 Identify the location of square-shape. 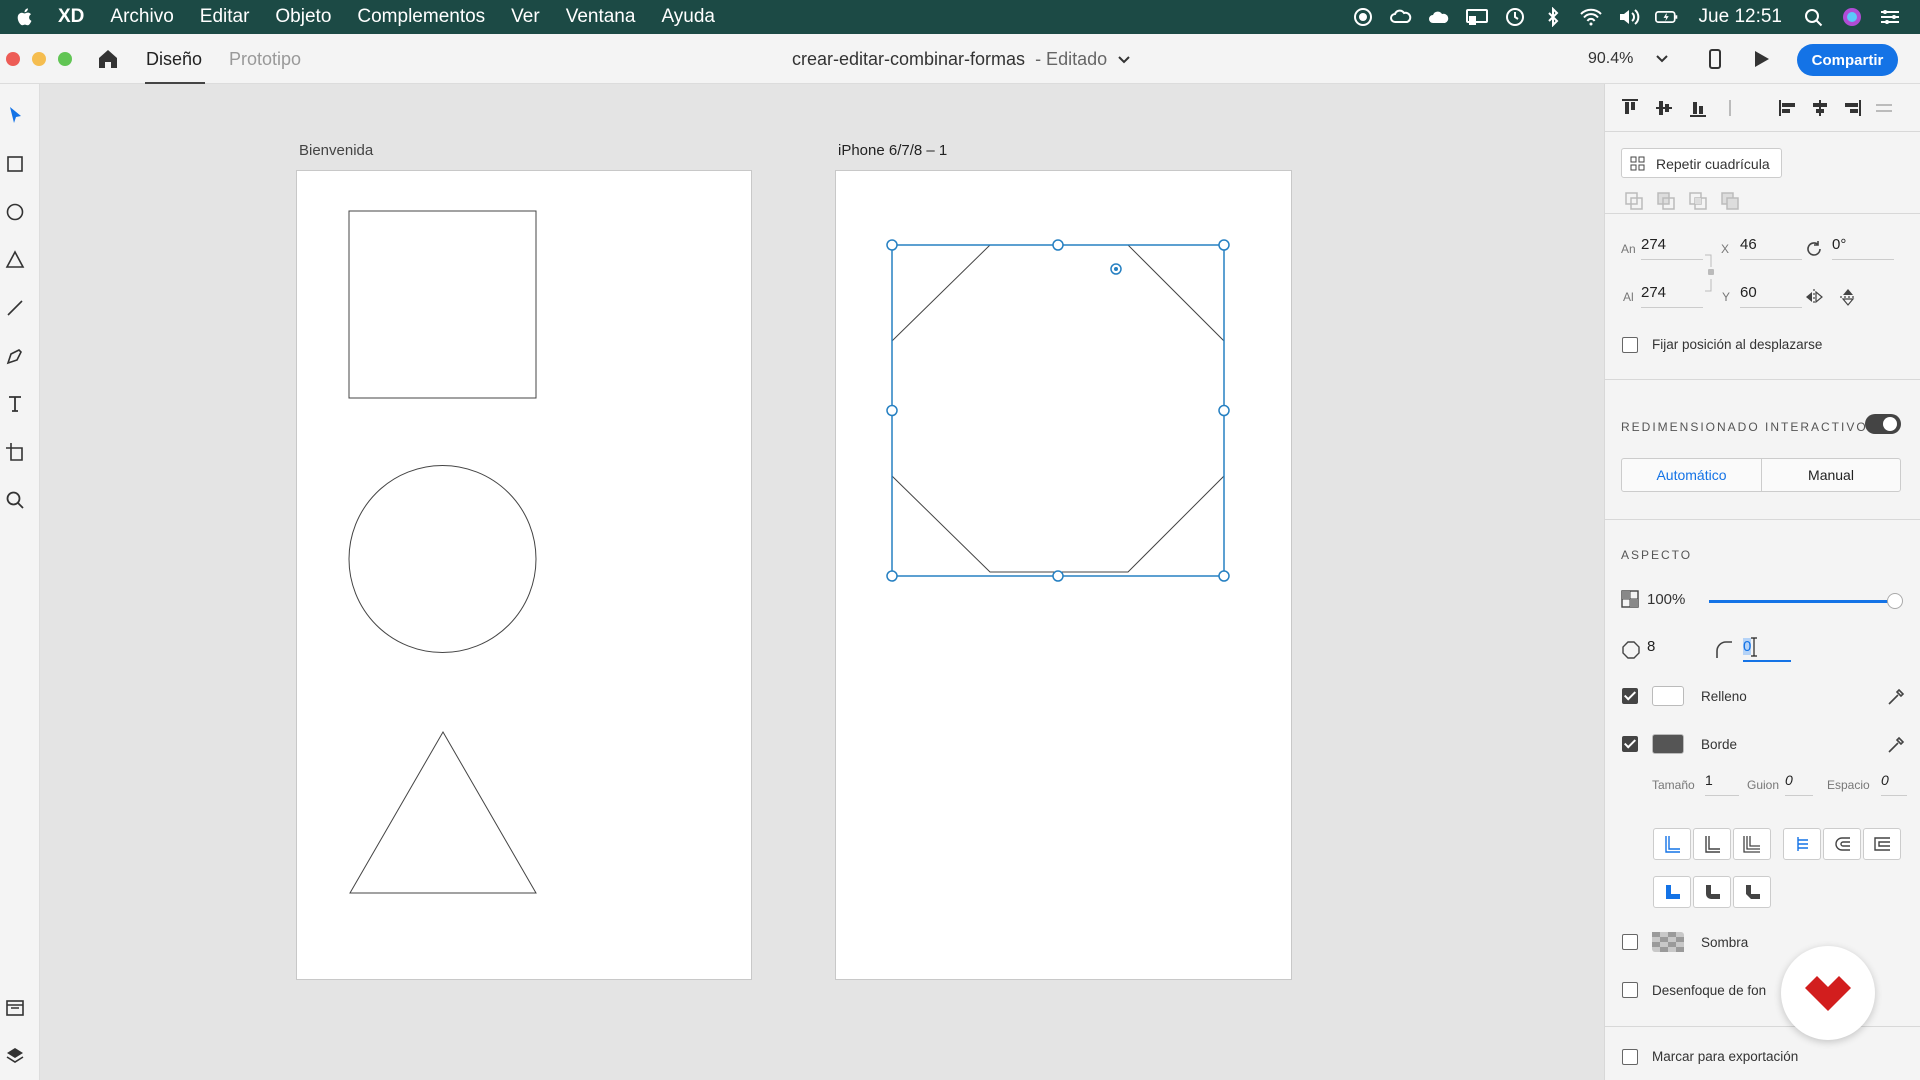
(442, 304).